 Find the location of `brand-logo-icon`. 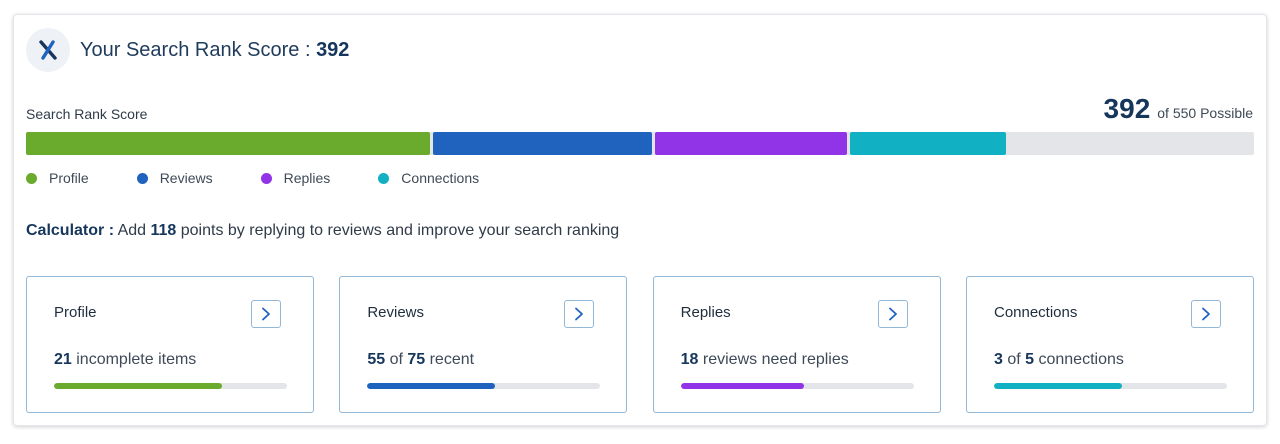

brand-logo-icon is located at coordinates (48, 50).